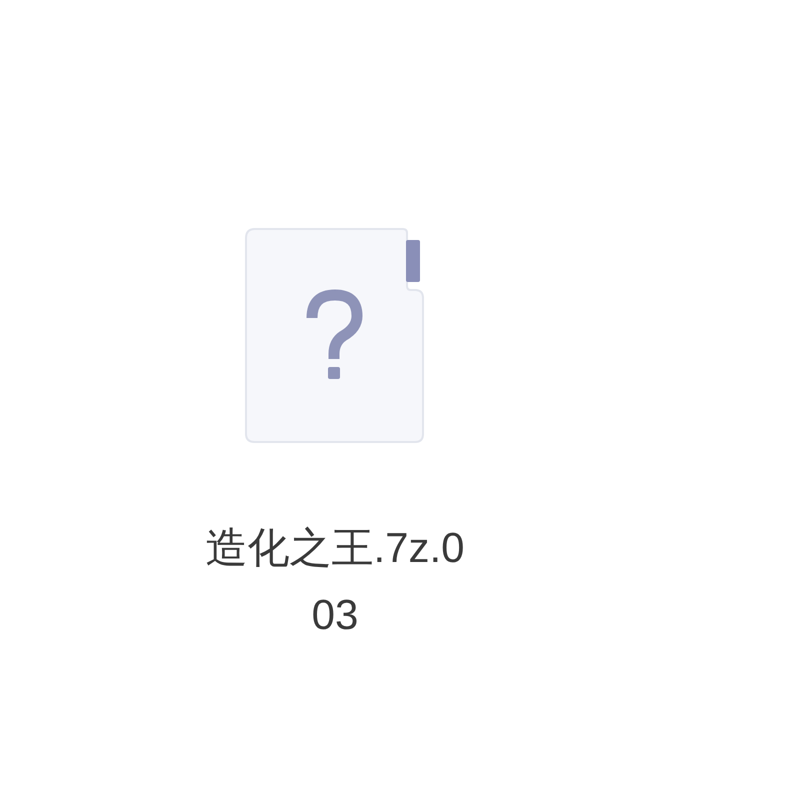  I want to click on unknown-file-icon, so click(335, 336).